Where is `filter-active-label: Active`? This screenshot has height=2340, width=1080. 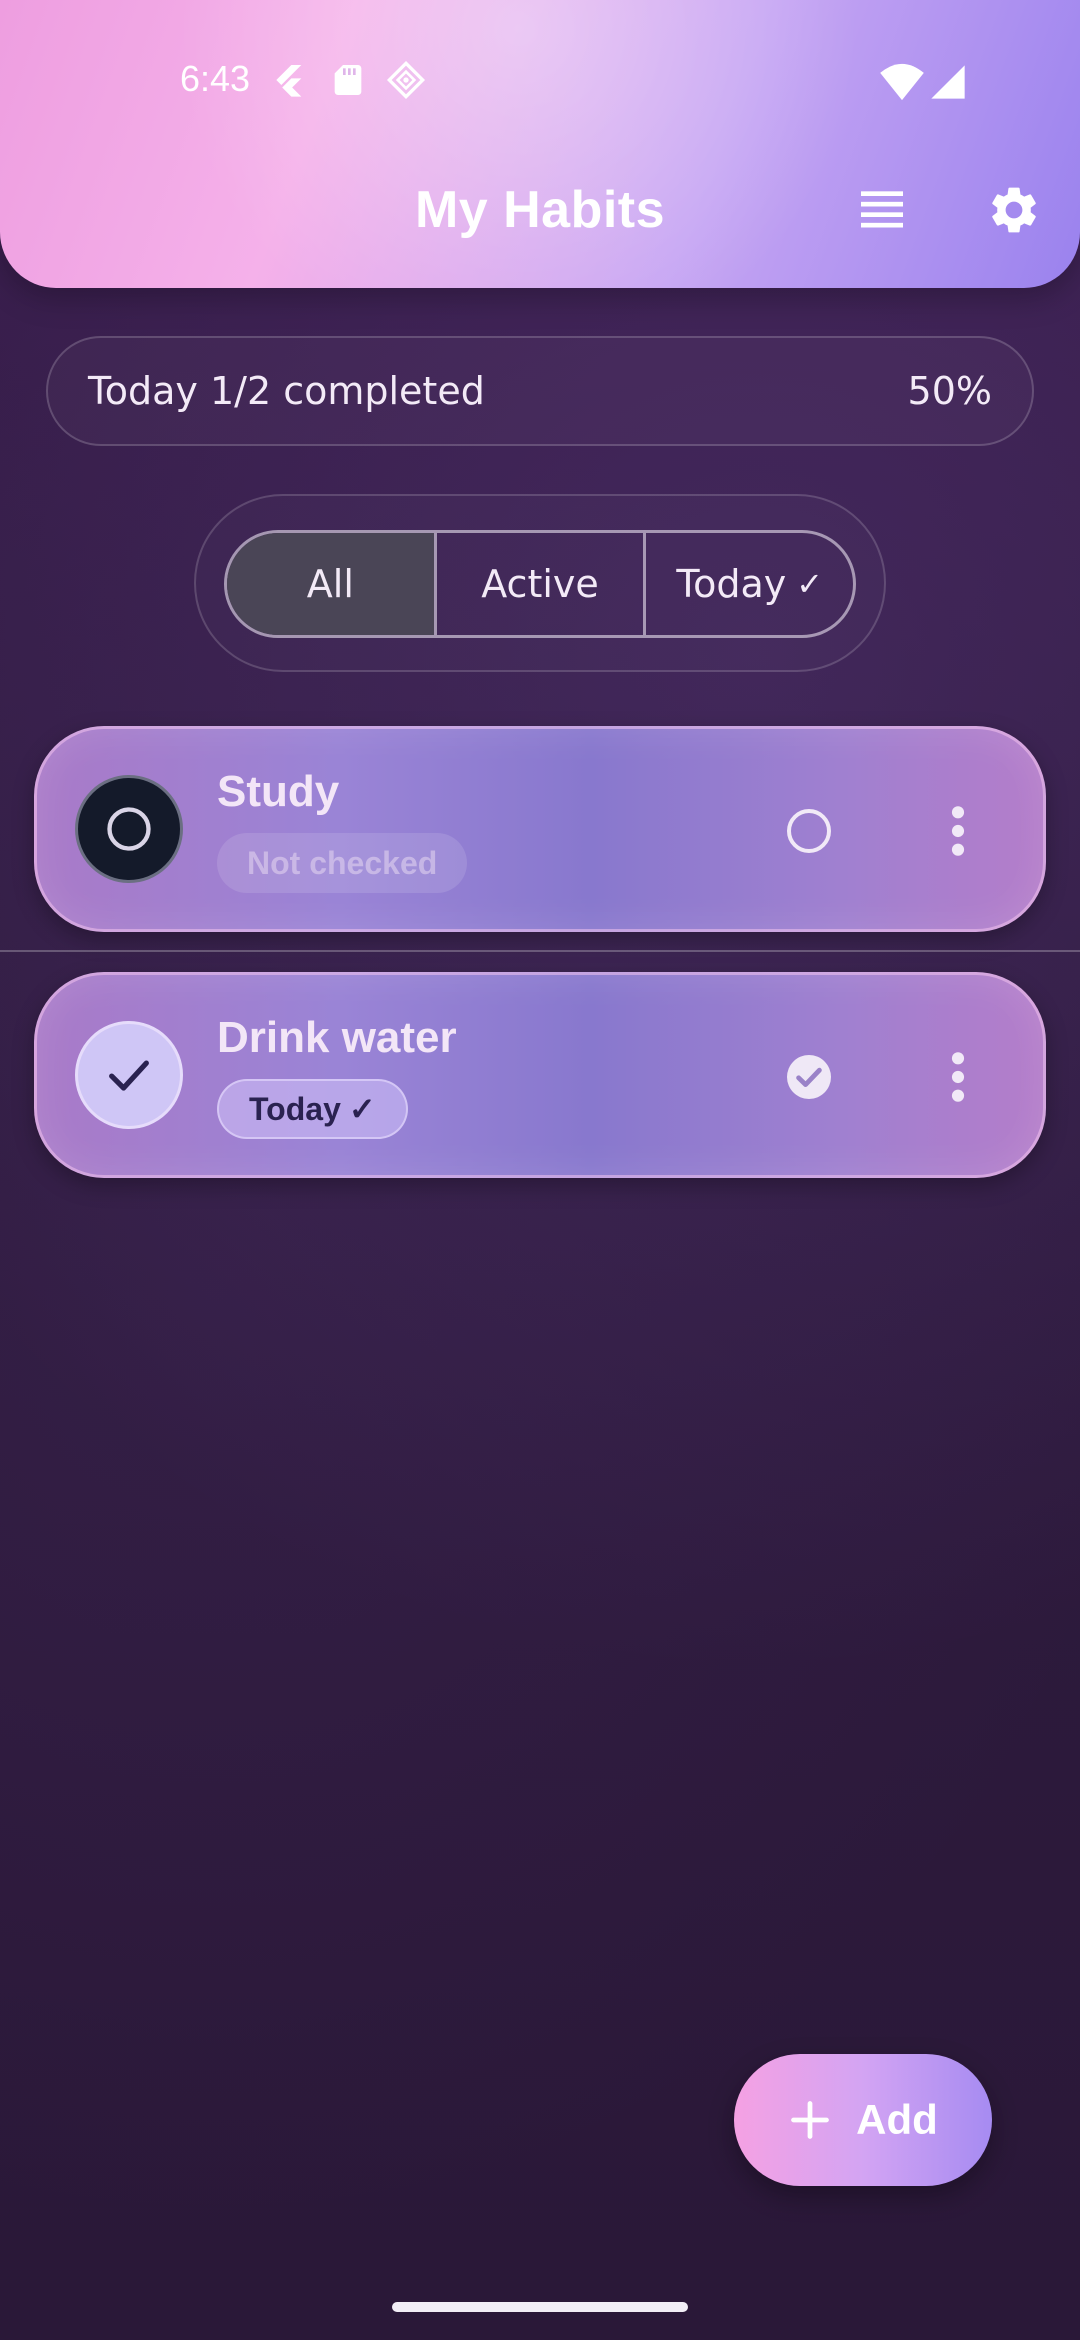
filter-active-label: Active is located at coordinates (540, 584).